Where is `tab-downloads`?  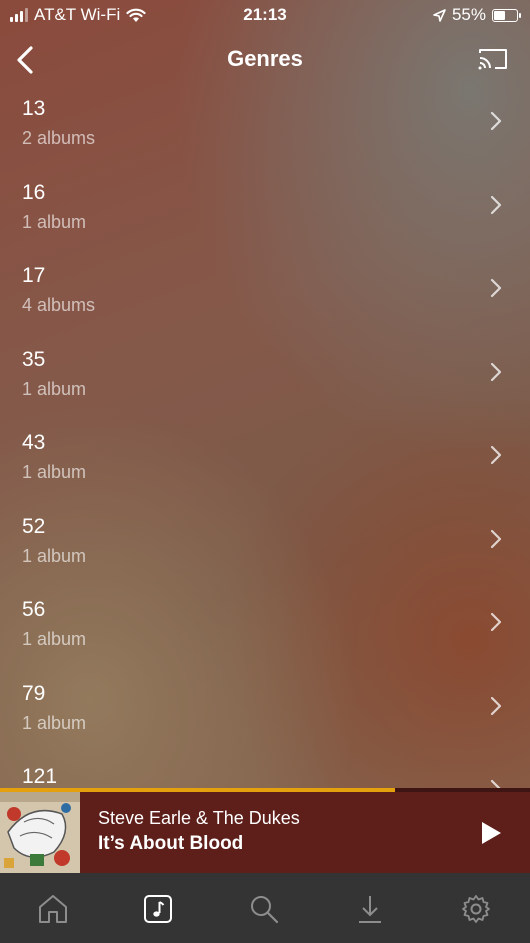 tab-downloads is located at coordinates (370, 909).